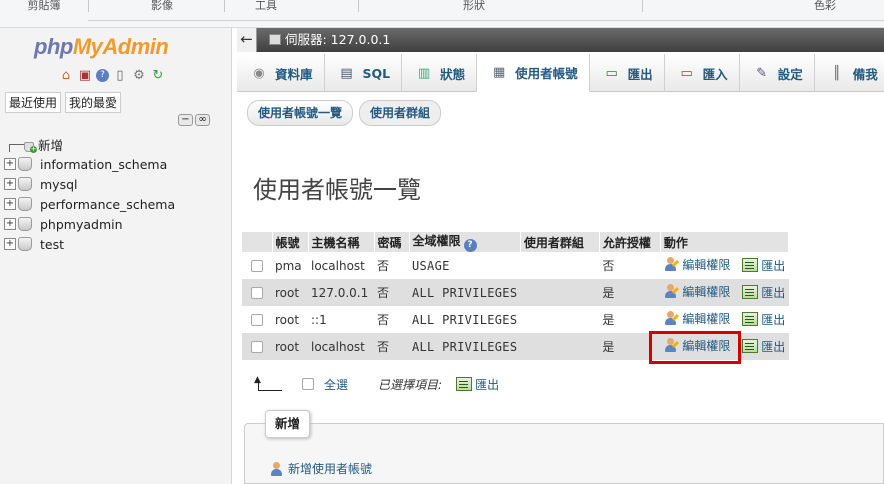 The image size is (884, 484). I want to click on tab-user-accounts-overview: 使用者帳號一覽, so click(300, 113).